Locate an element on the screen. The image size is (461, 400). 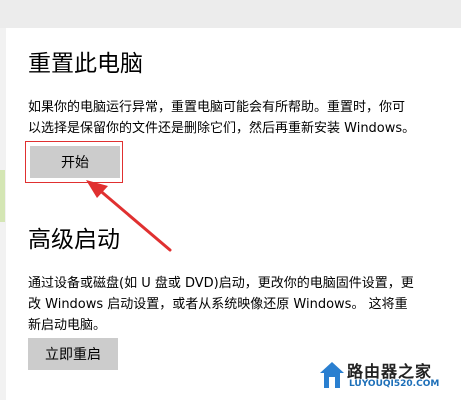
reset-pc-heading: 重置此电脑 is located at coordinates (85, 64).